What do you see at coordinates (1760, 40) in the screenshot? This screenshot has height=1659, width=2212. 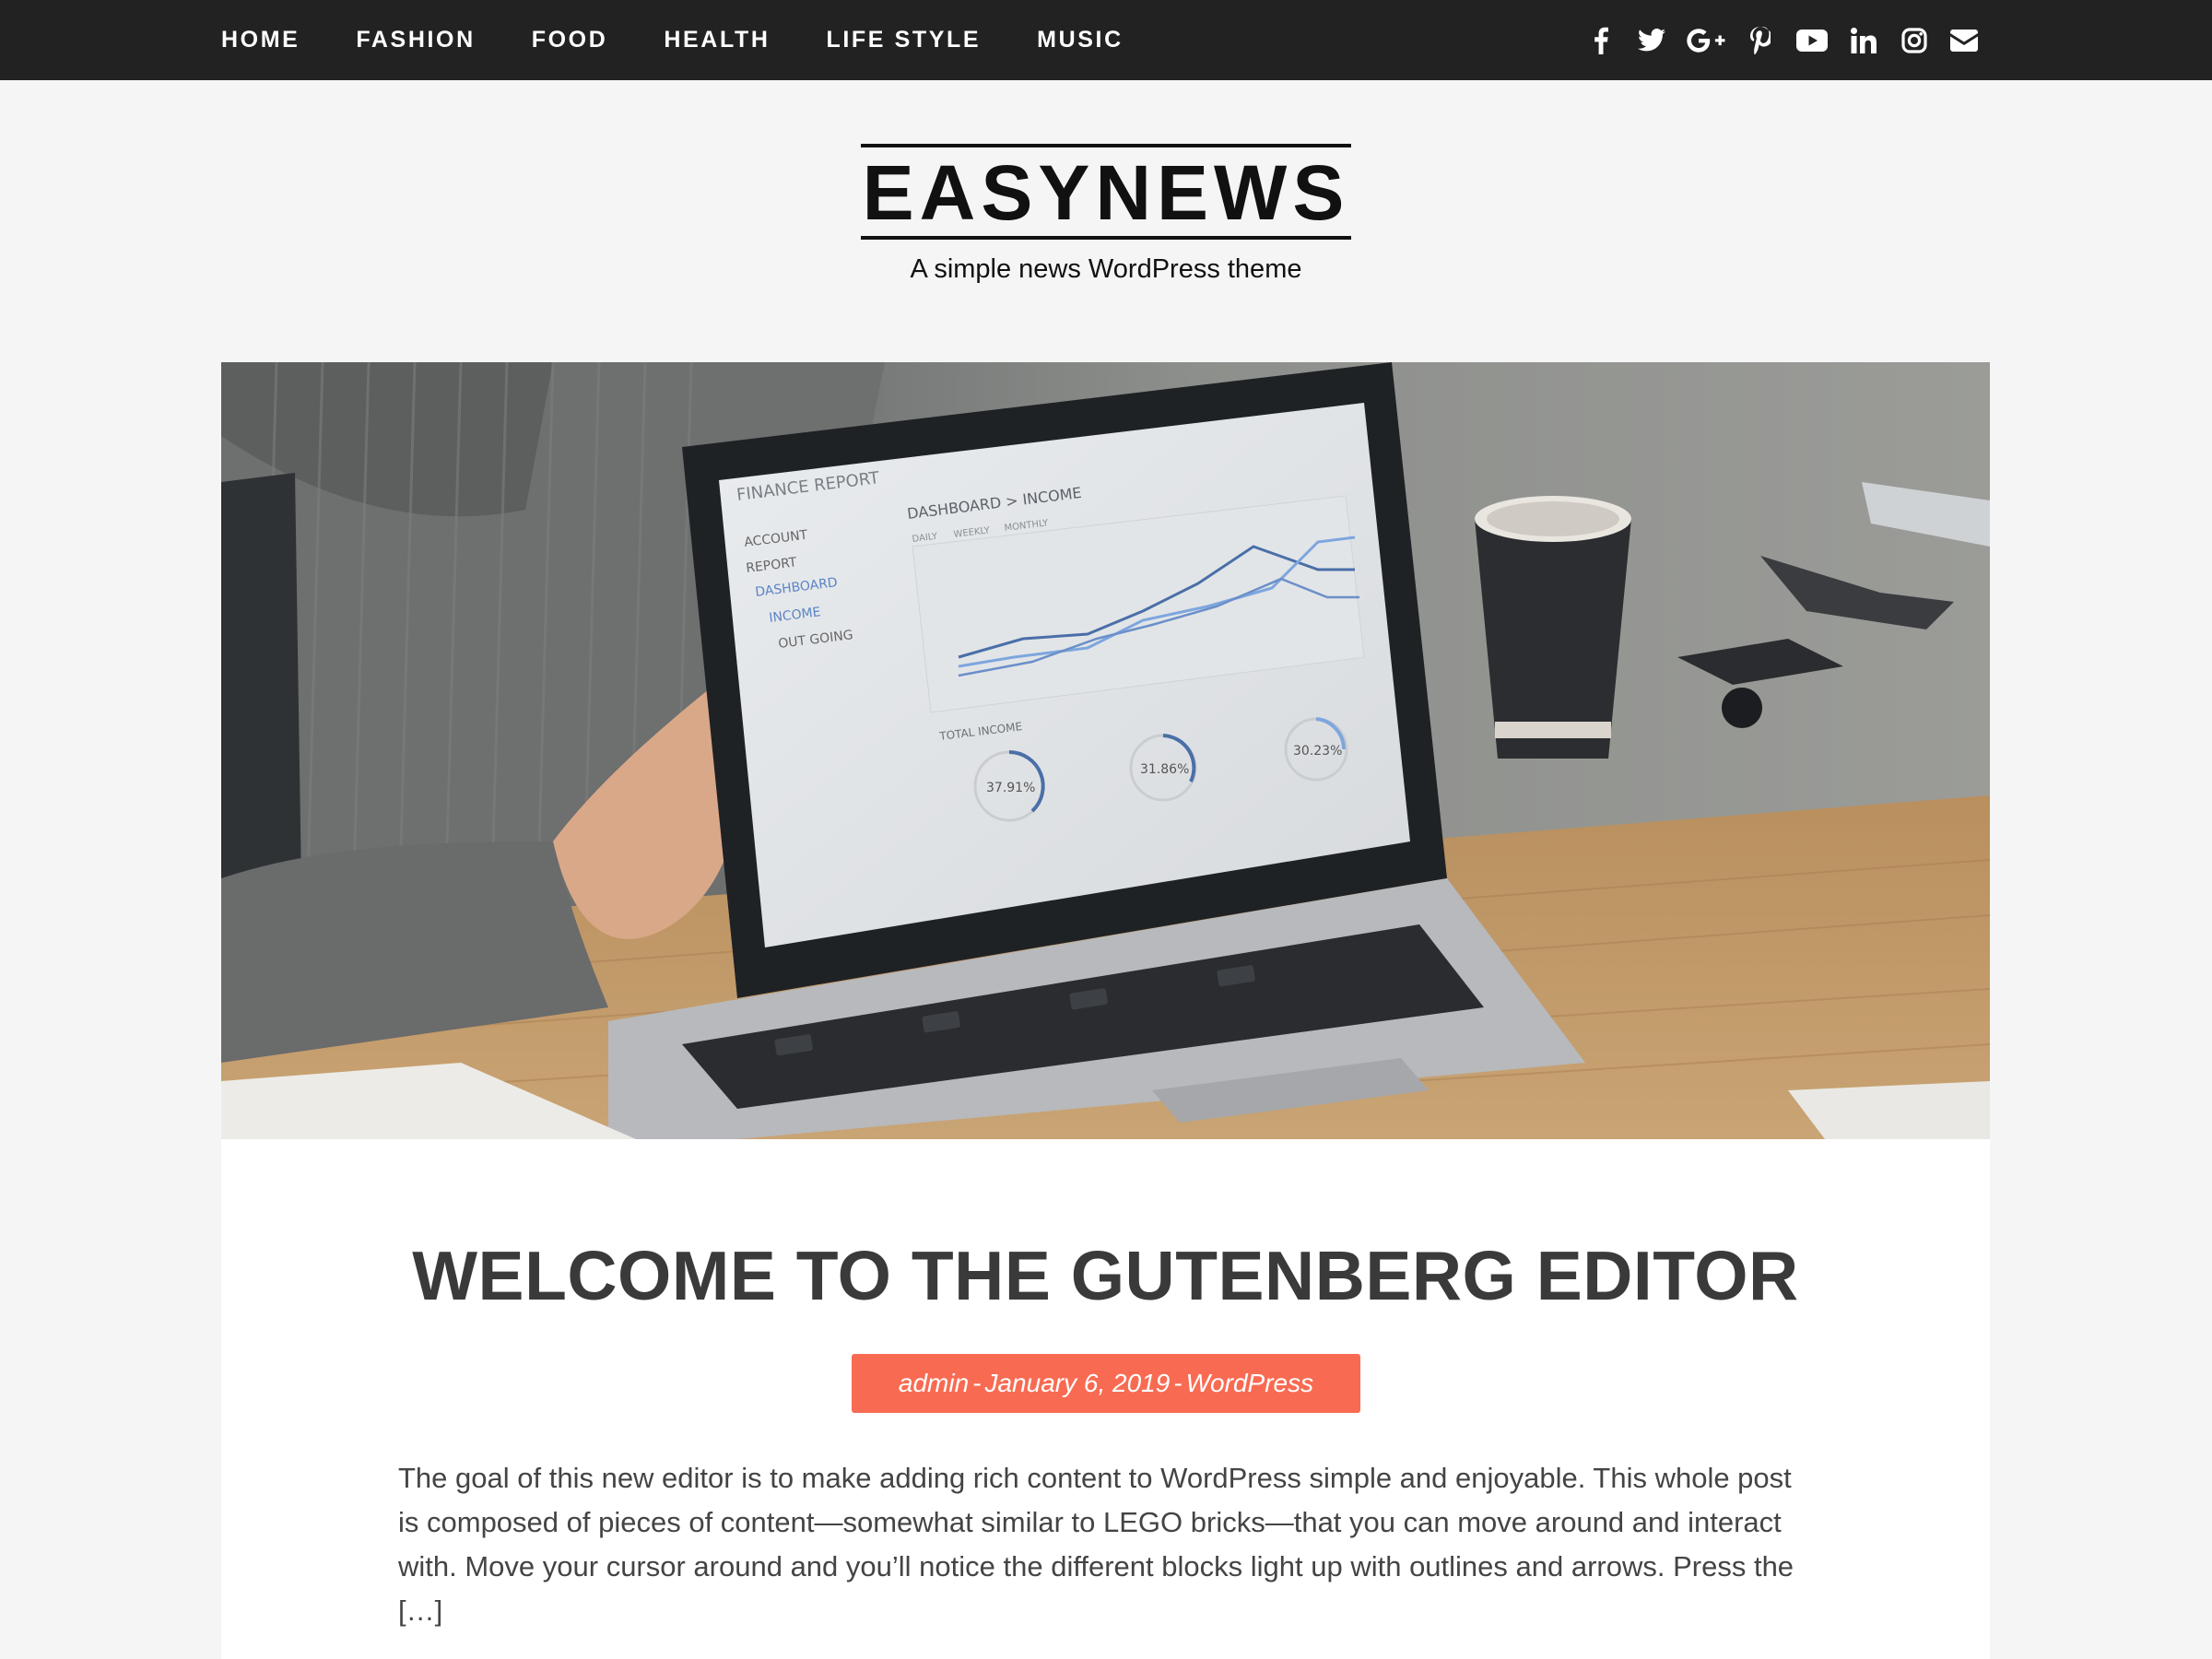 I see `pinterest-icon` at bounding box center [1760, 40].